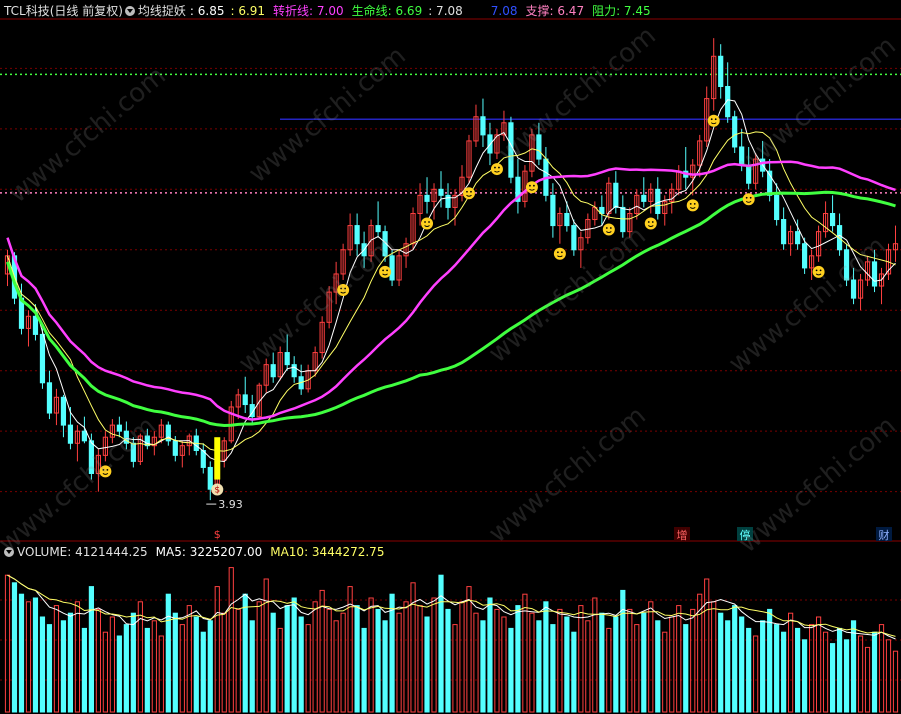 This screenshot has height=714, width=901. I want to click on volume-ma10-value: MA10: 3444272.75, so click(327, 552).